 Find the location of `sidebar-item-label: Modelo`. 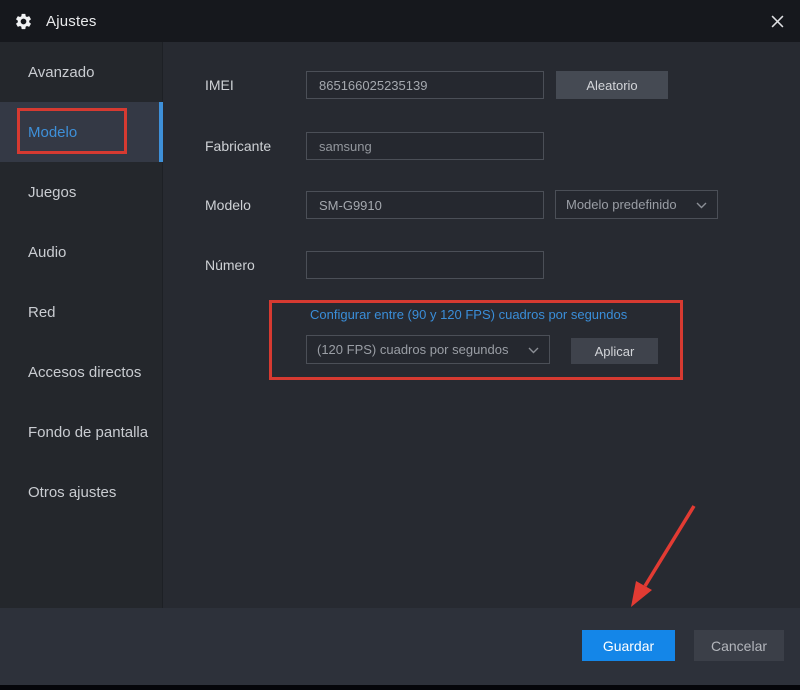

sidebar-item-label: Modelo is located at coordinates (53, 132).